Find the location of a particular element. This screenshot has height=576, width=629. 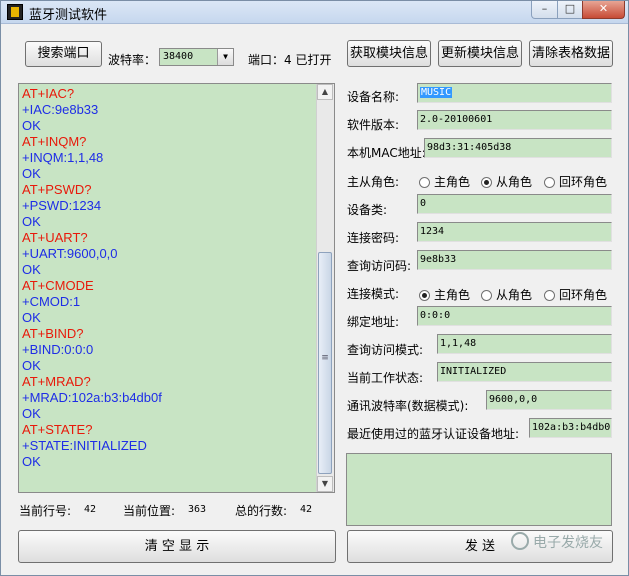

close-button: ✕ is located at coordinates (603, 10).